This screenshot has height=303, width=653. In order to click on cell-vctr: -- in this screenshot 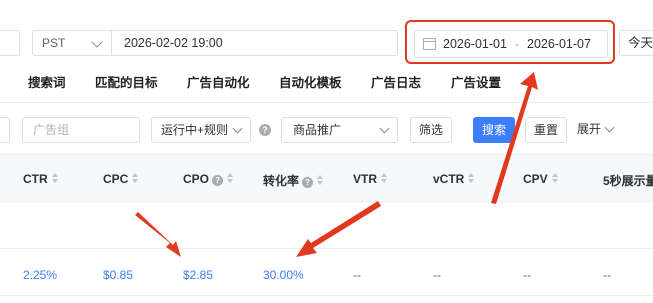, I will do `click(437, 275)`.